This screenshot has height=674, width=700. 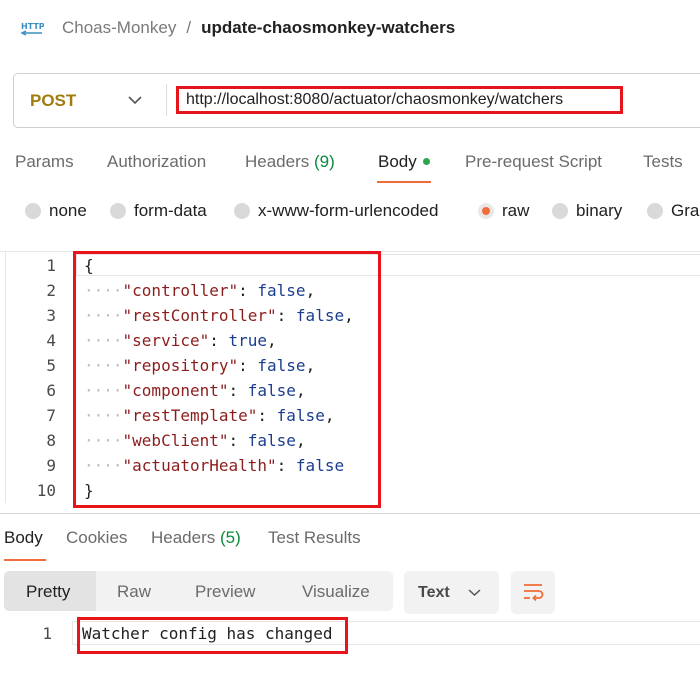 What do you see at coordinates (212, 635) in the screenshot?
I see `response-highlight-box` at bounding box center [212, 635].